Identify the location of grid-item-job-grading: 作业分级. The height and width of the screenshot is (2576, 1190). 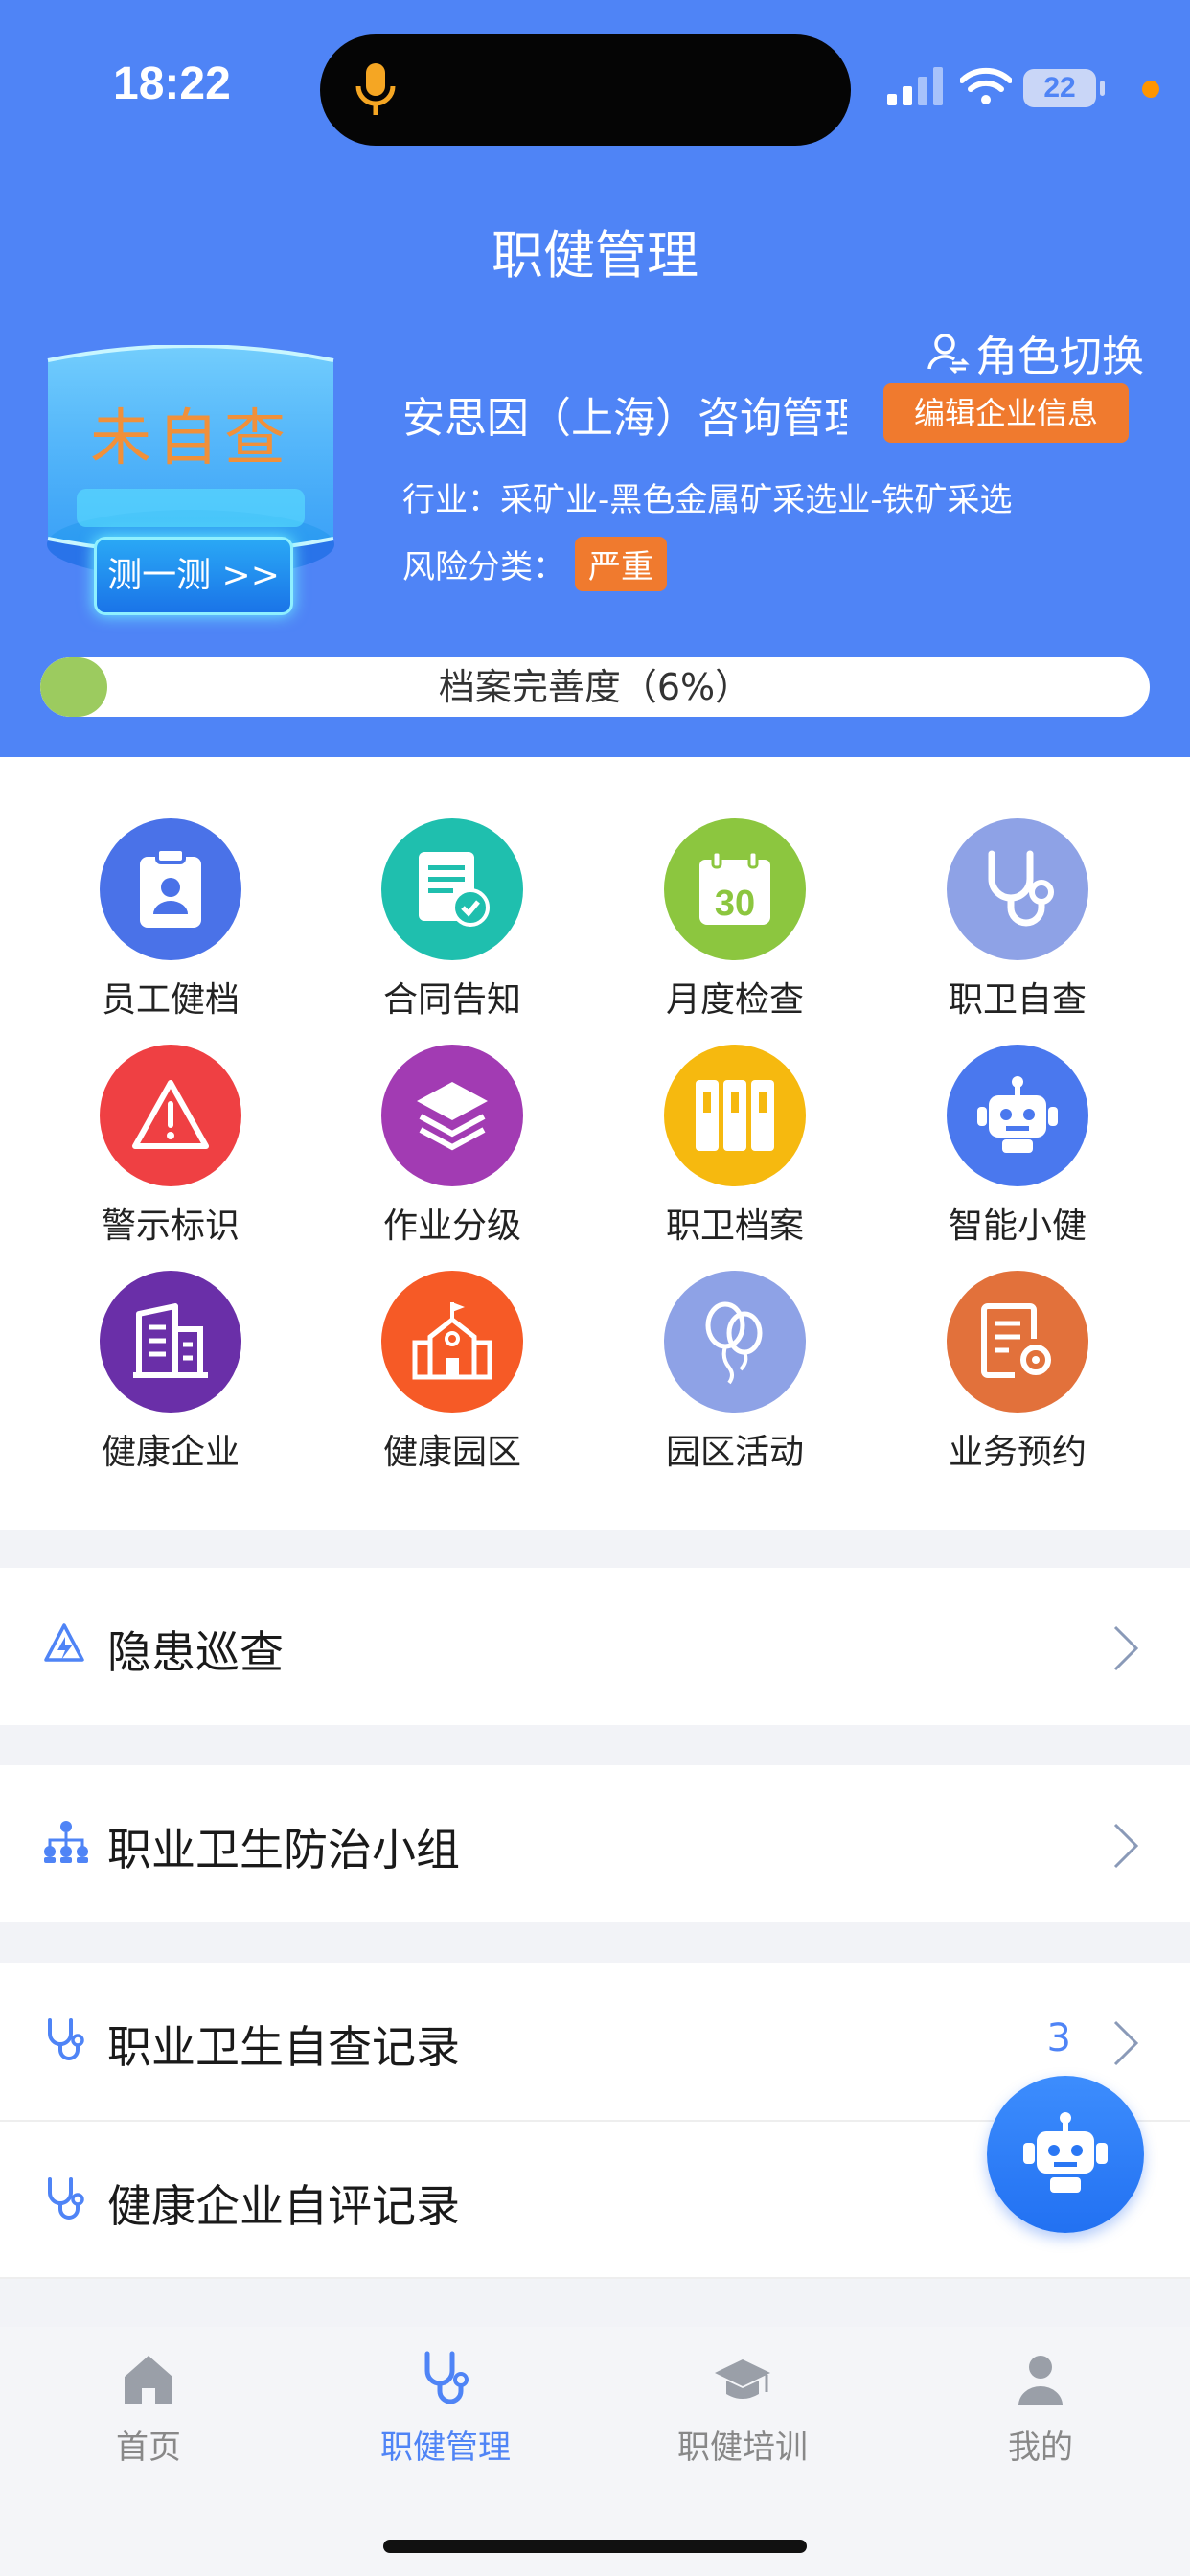
(452, 1150).